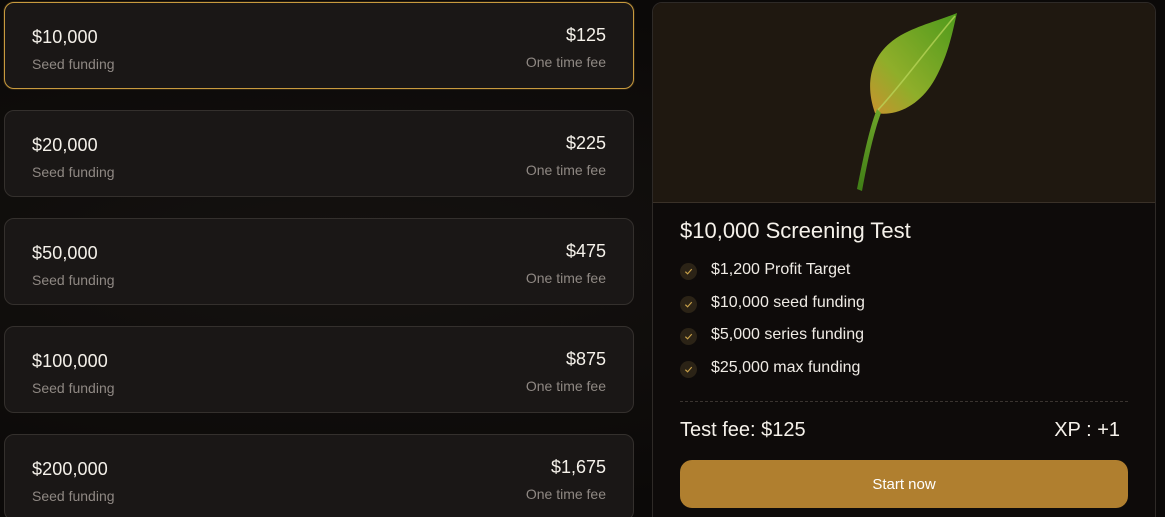 This screenshot has height=517, width=1165. Describe the element at coordinates (788, 302) in the screenshot. I see `feature-text: $10,000 seed funding` at that location.